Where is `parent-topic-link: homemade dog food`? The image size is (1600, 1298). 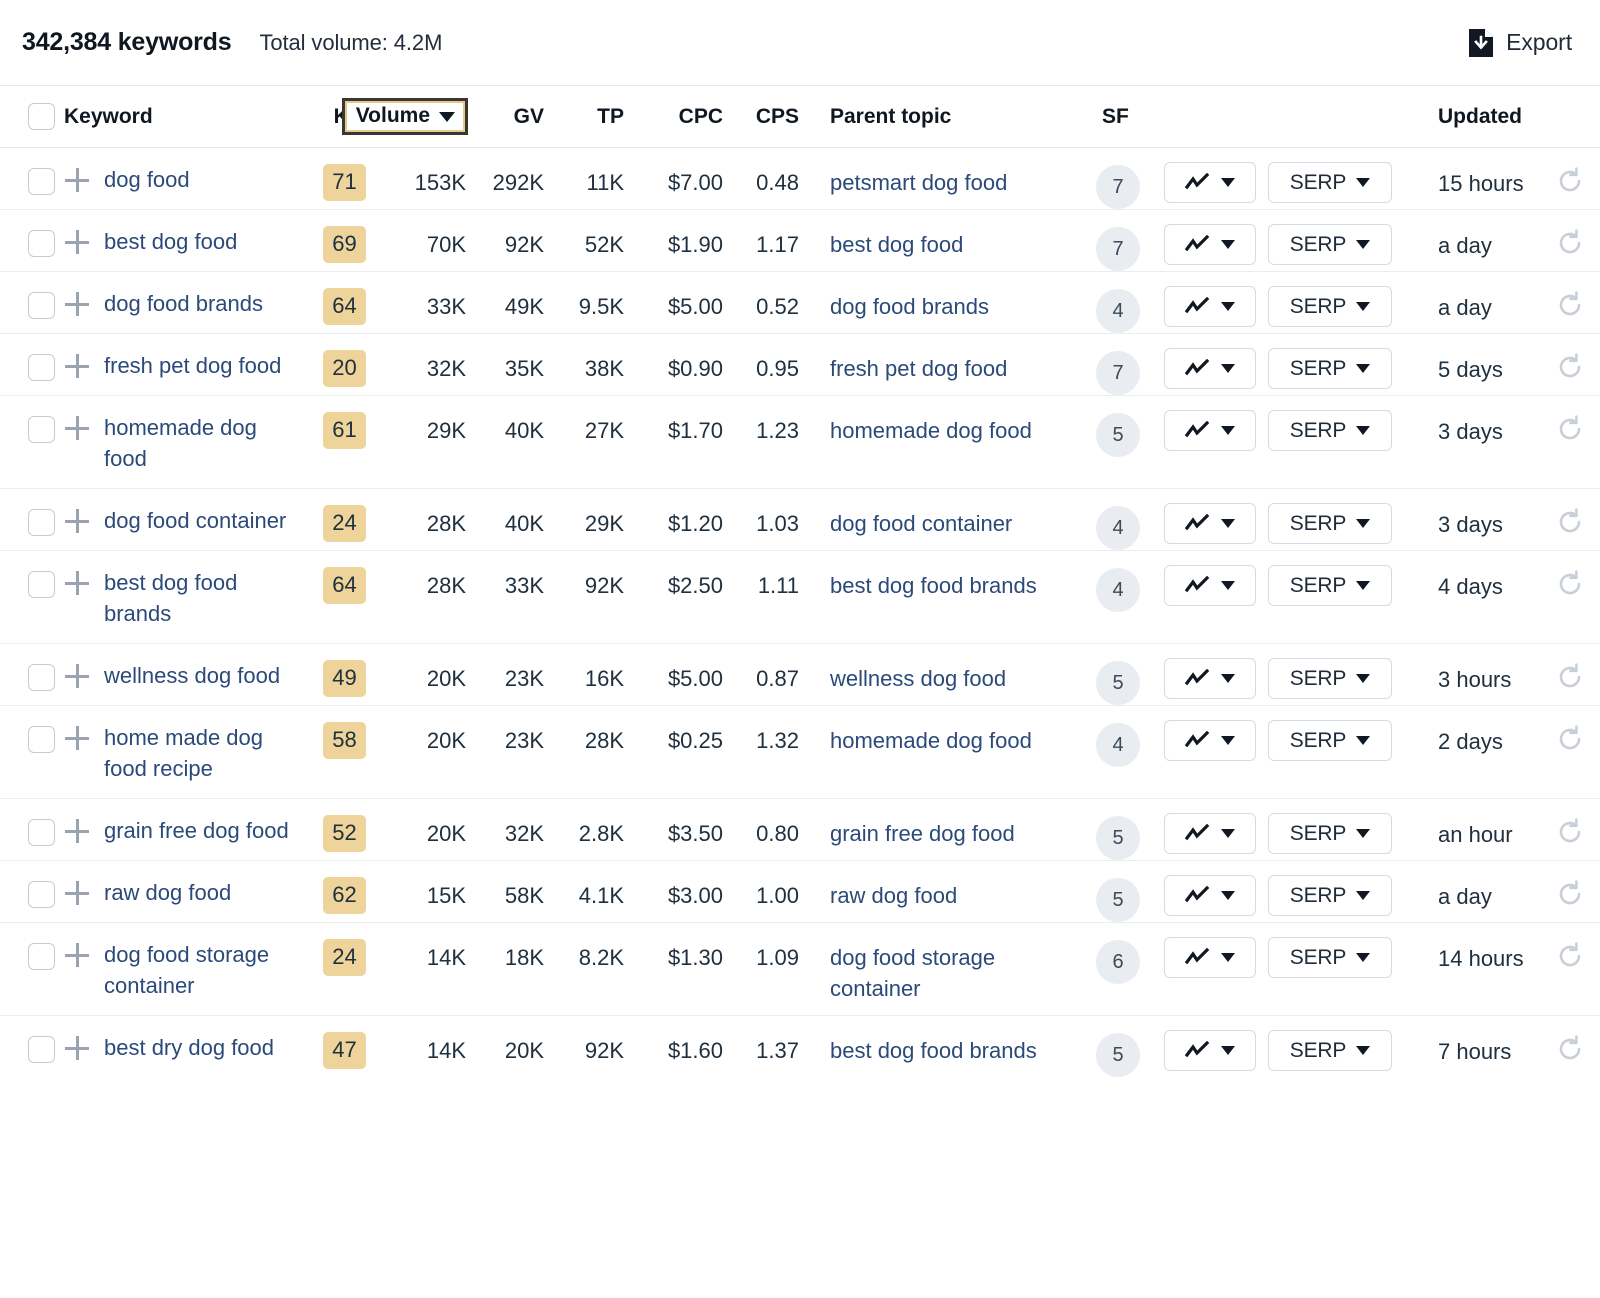 parent-topic-link: homemade dog food is located at coordinates (937, 430).